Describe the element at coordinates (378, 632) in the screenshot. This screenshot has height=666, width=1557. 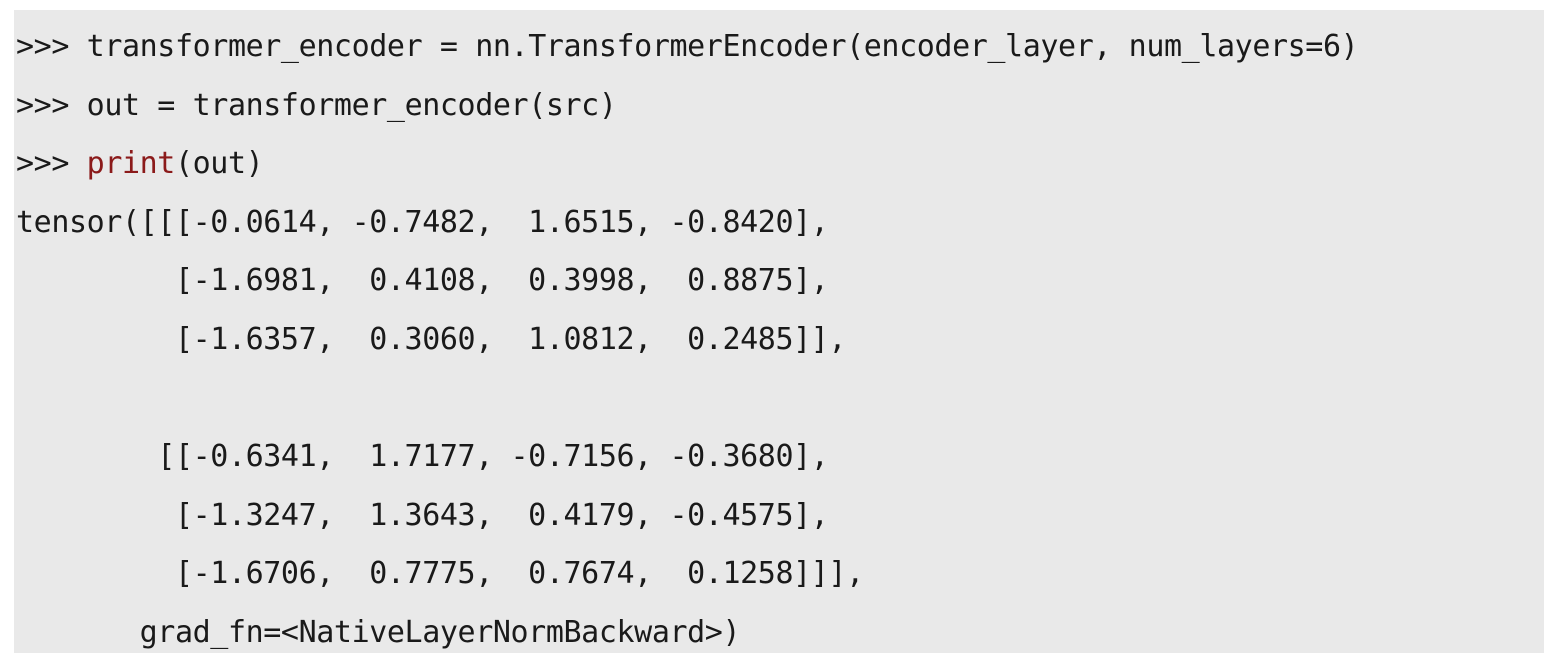
I see `output-line-8: grad_fn=<NativeLayerNormBackward>)` at that location.